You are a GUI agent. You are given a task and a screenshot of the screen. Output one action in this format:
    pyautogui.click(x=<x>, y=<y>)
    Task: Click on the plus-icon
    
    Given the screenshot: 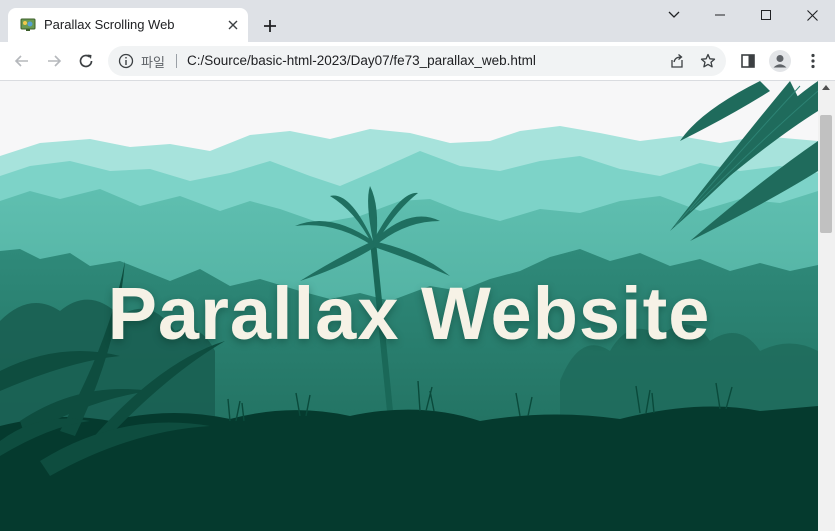 What is the action you would take?
    pyautogui.click(x=270, y=26)
    